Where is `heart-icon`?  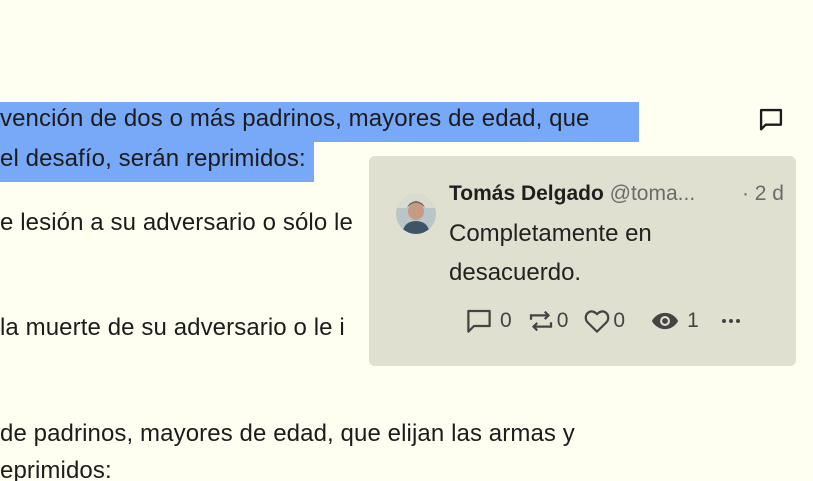 heart-icon is located at coordinates (597, 321).